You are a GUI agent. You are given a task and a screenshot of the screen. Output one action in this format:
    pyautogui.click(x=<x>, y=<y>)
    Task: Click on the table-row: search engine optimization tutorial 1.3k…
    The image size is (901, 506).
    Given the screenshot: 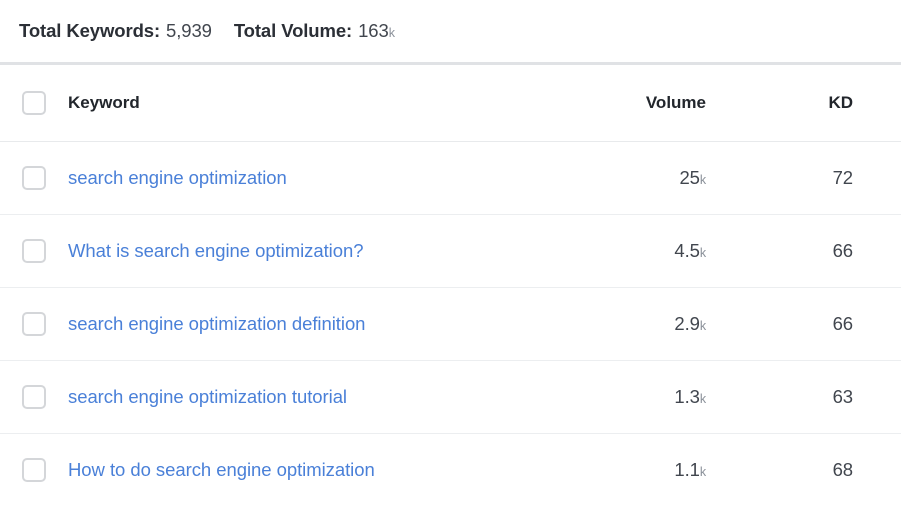 What is the action you would take?
    pyautogui.click(x=450, y=397)
    